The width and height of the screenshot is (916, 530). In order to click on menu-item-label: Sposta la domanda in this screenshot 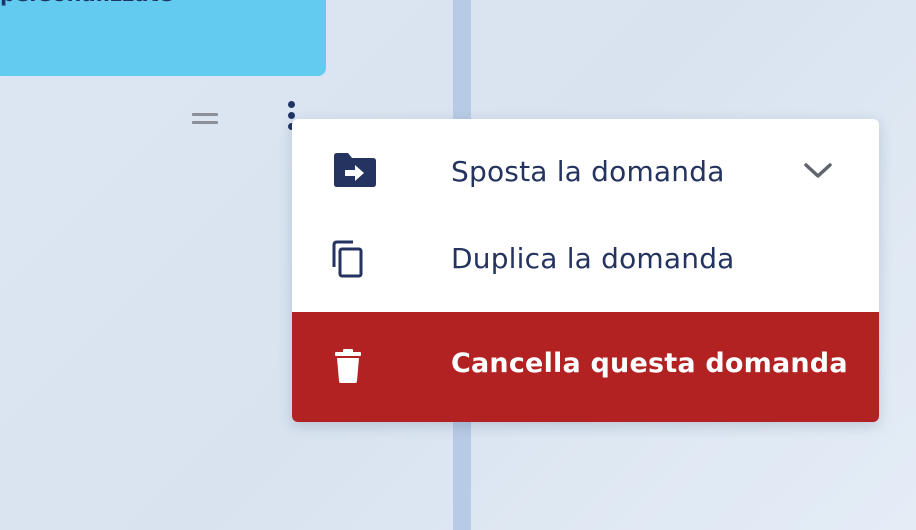, I will do `click(588, 171)`.